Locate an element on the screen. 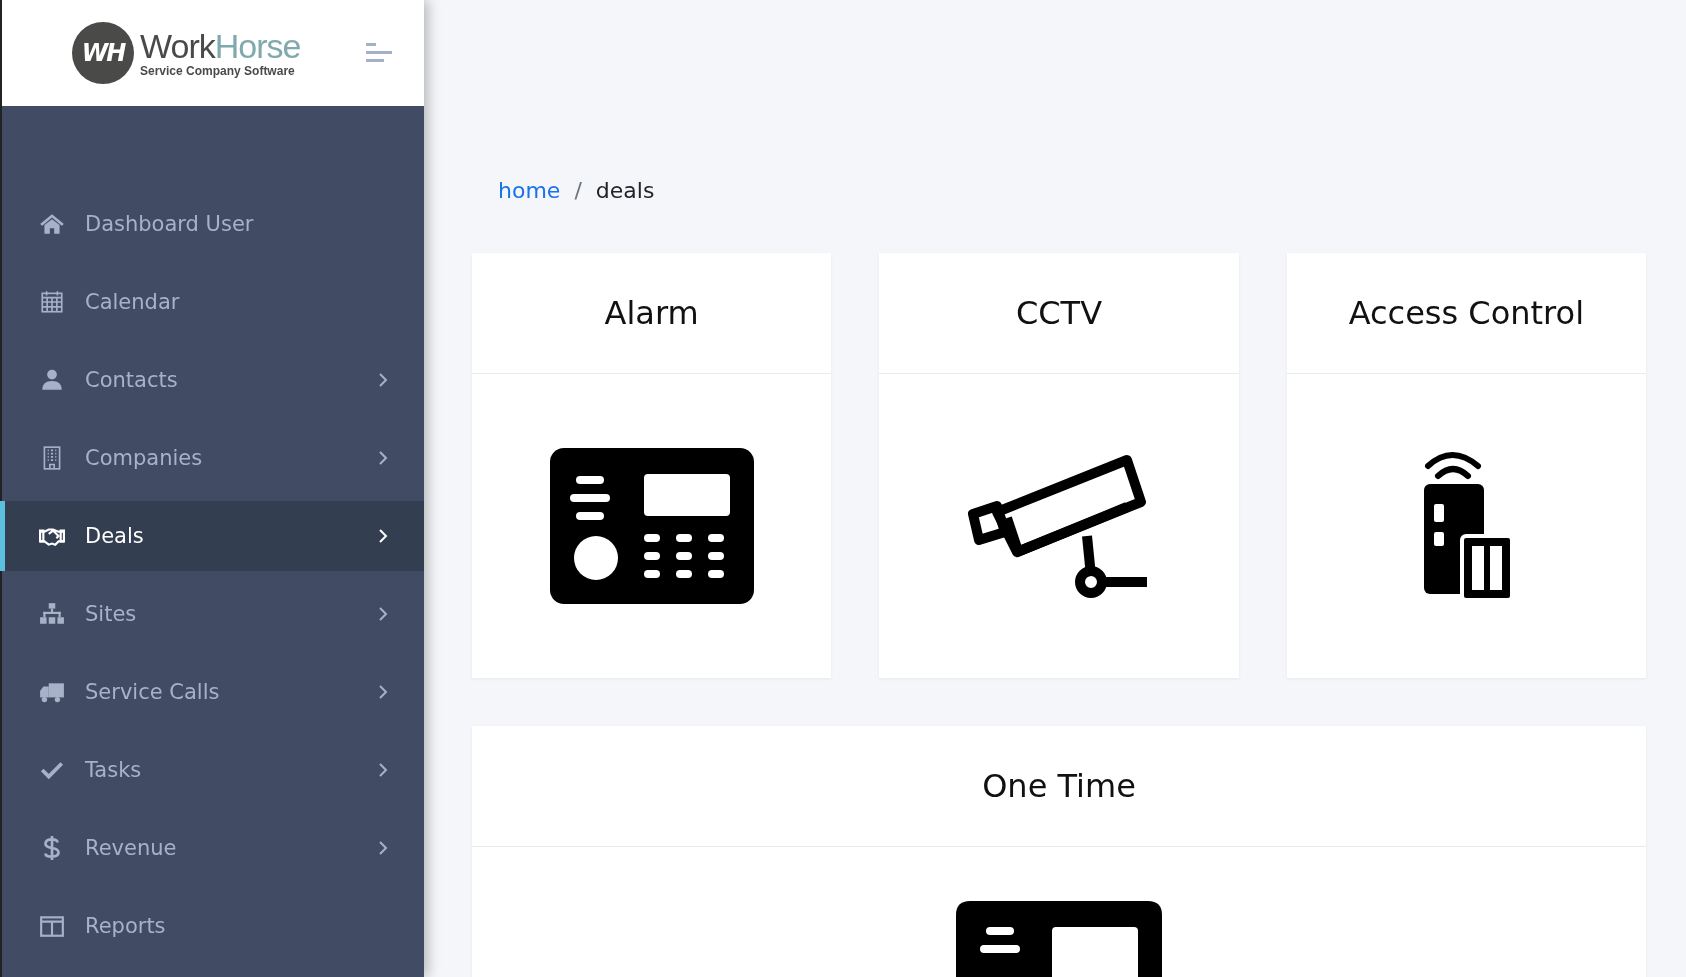 Image resolution: width=1686 pixels, height=977 pixels. sidebar-item: Reports is located at coordinates (212, 926).